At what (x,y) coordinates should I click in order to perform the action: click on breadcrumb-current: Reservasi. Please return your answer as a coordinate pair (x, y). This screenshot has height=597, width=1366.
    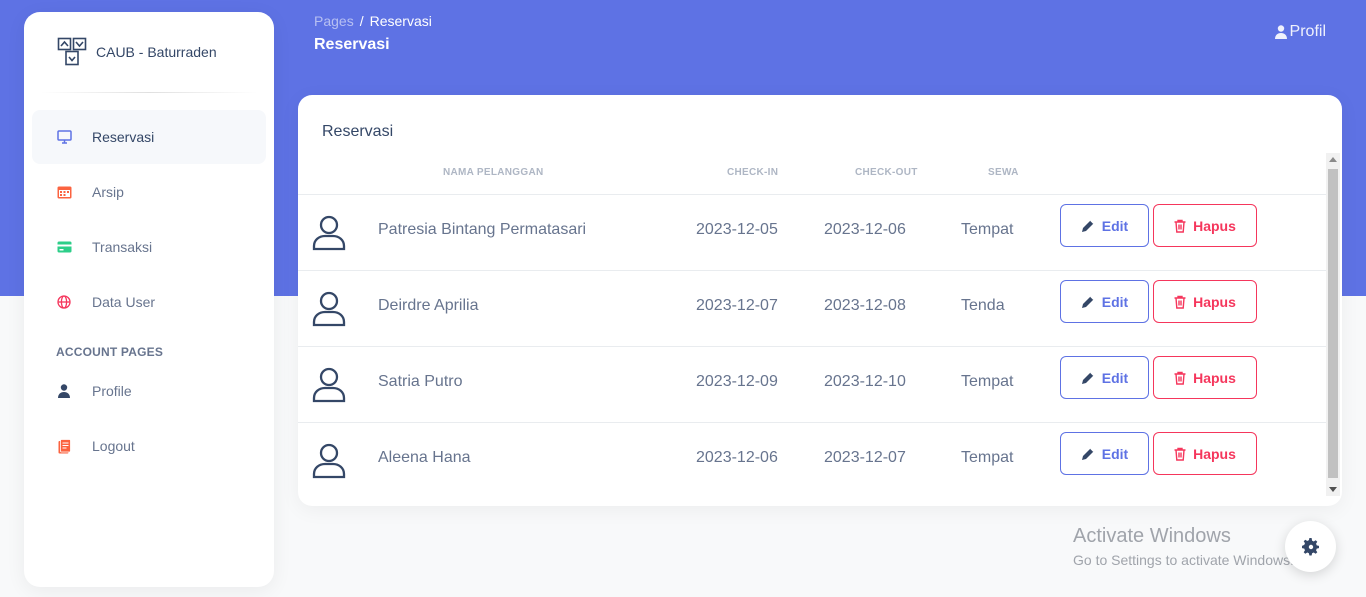
    Looking at the image, I should click on (400, 21).